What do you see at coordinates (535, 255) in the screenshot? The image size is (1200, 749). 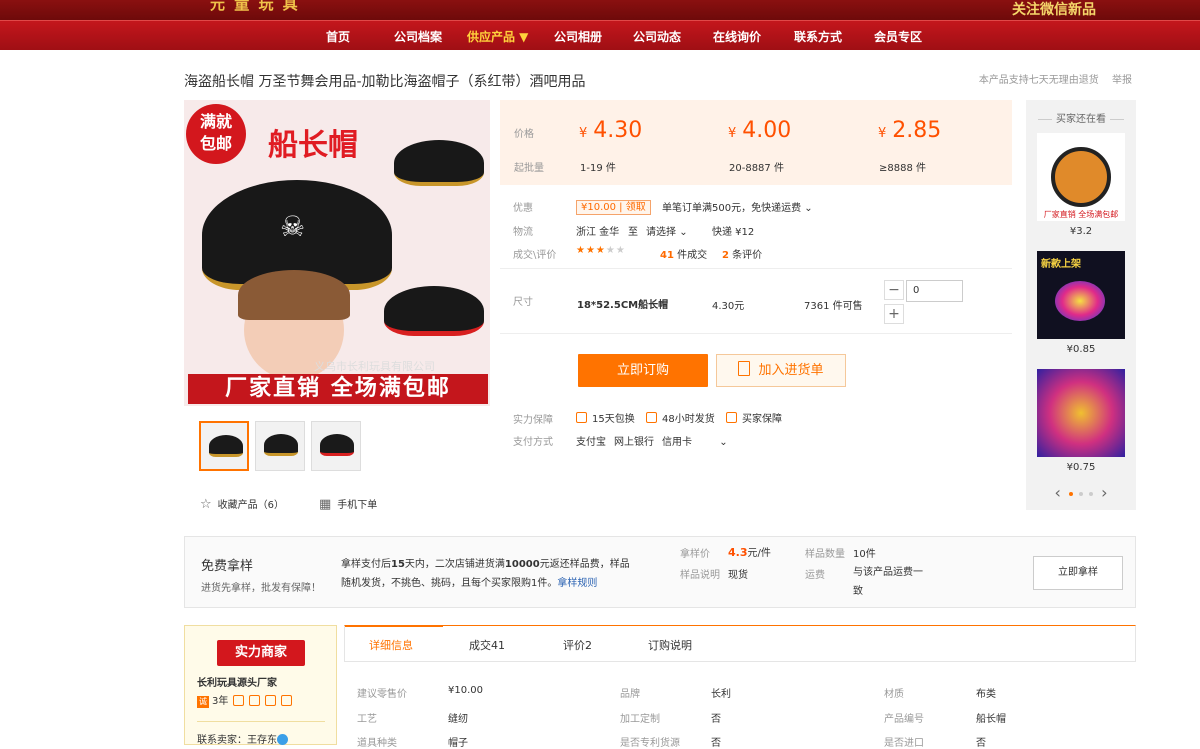 I see `rating-label: 成交\评价` at bounding box center [535, 255].